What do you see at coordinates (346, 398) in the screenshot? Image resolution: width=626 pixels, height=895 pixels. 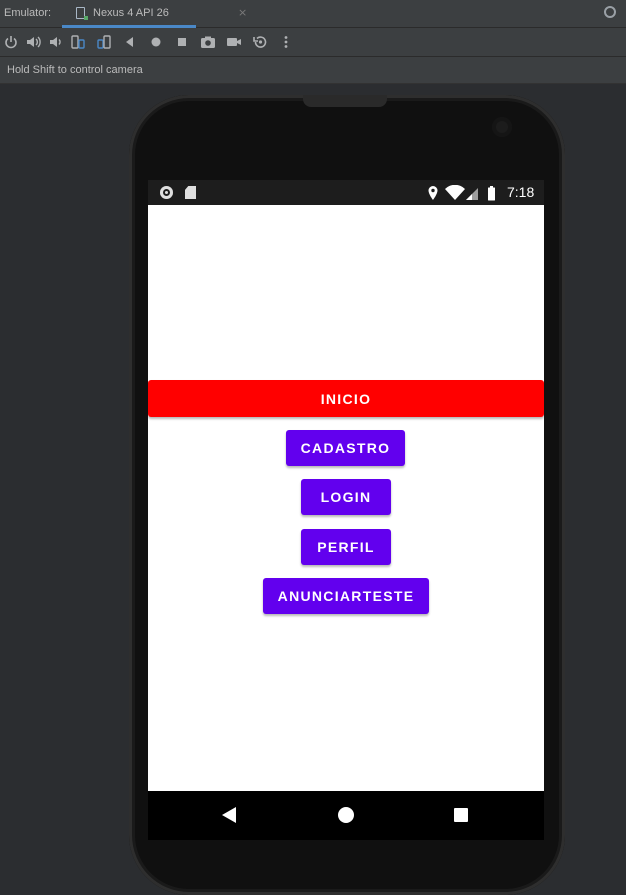 I see `inicio-button: INICIO` at bounding box center [346, 398].